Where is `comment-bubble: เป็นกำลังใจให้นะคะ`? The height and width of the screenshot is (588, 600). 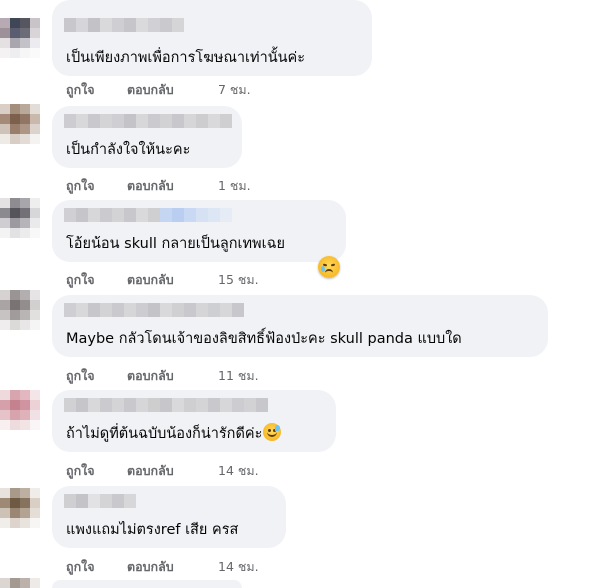
comment-bubble: เป็นกำลังใจให้นะคะ is located at coordinates (147, 137).